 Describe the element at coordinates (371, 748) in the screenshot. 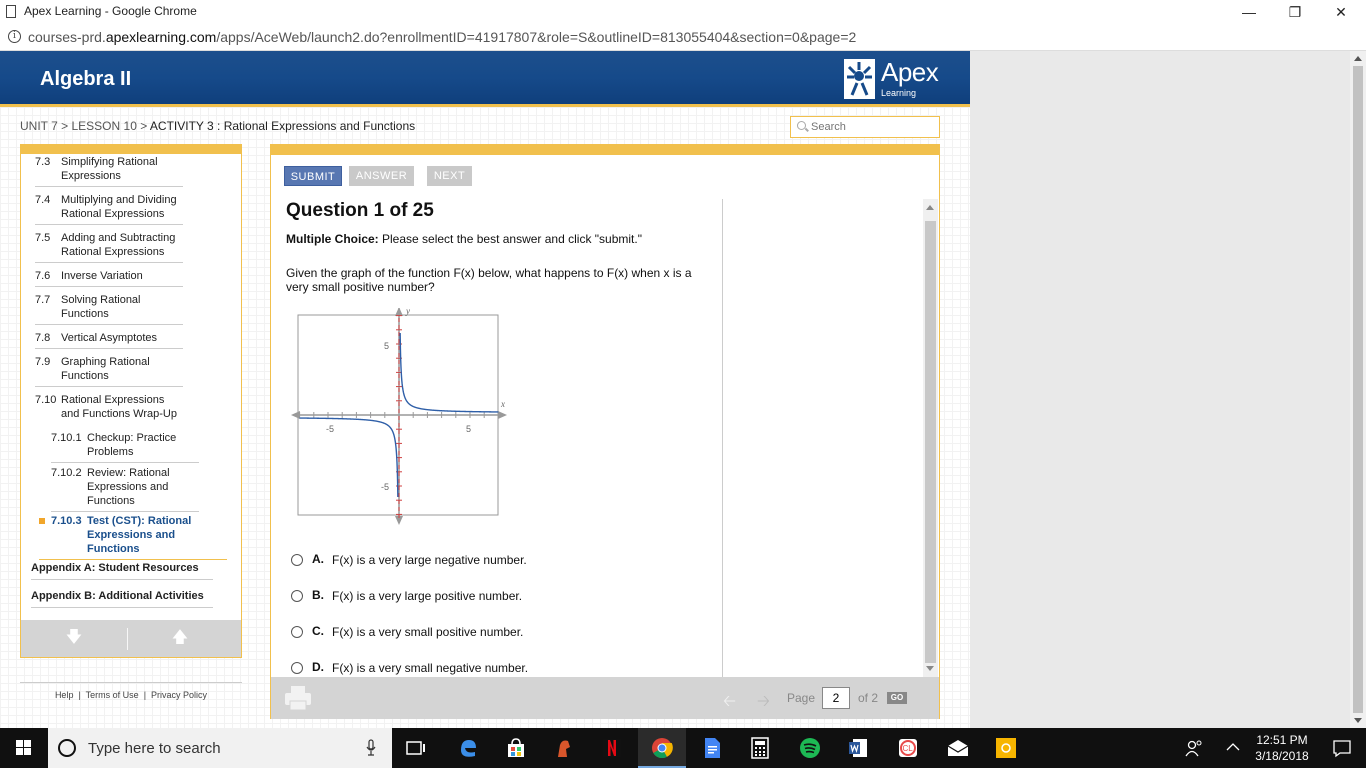

I see `microphone-icon` at that location.